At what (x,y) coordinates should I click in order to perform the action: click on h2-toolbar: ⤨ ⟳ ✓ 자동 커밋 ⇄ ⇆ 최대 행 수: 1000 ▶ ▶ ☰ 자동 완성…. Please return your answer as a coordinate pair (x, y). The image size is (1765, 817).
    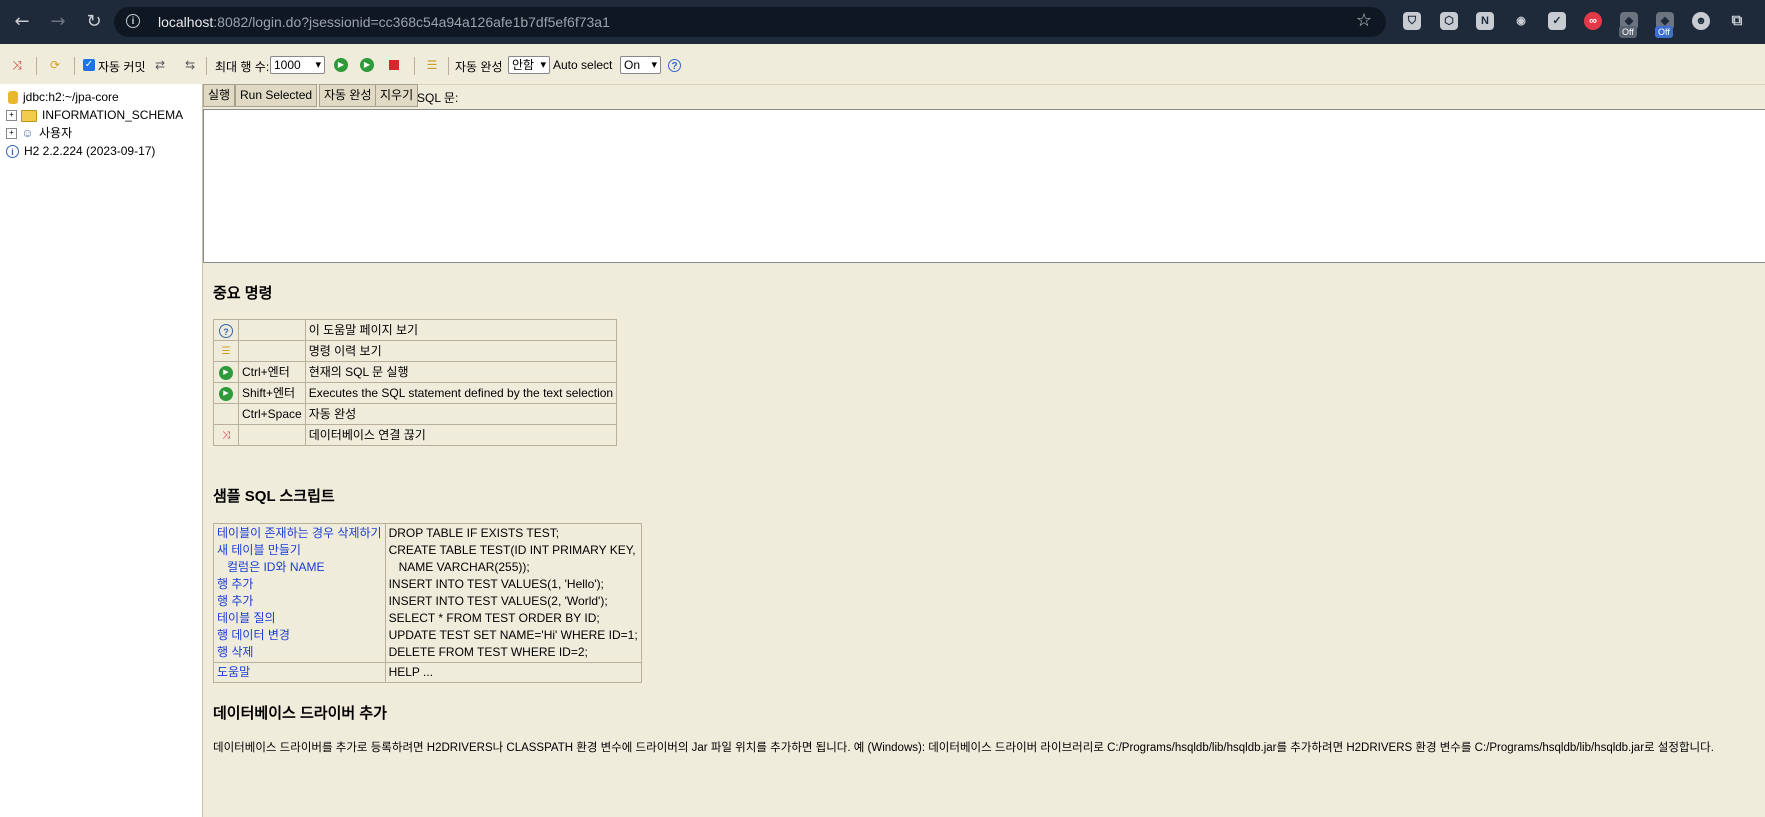
    Looking at the image, I should click on (882, 64).